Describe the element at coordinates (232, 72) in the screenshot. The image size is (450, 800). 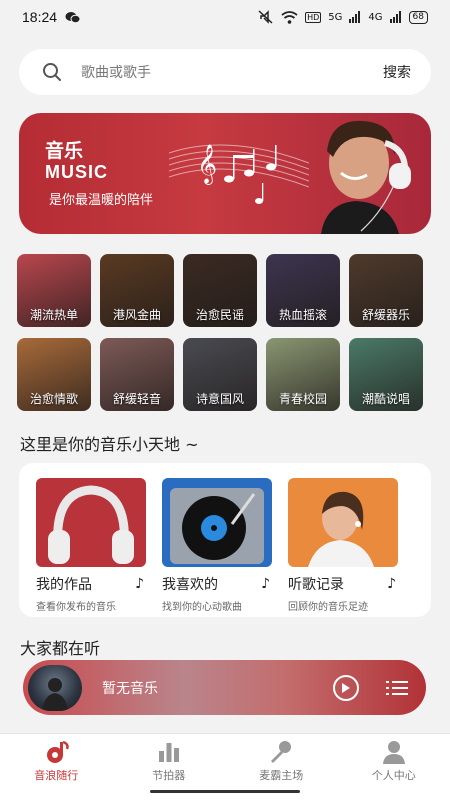
I see `search-input: 歌曲或歌手` at that location.